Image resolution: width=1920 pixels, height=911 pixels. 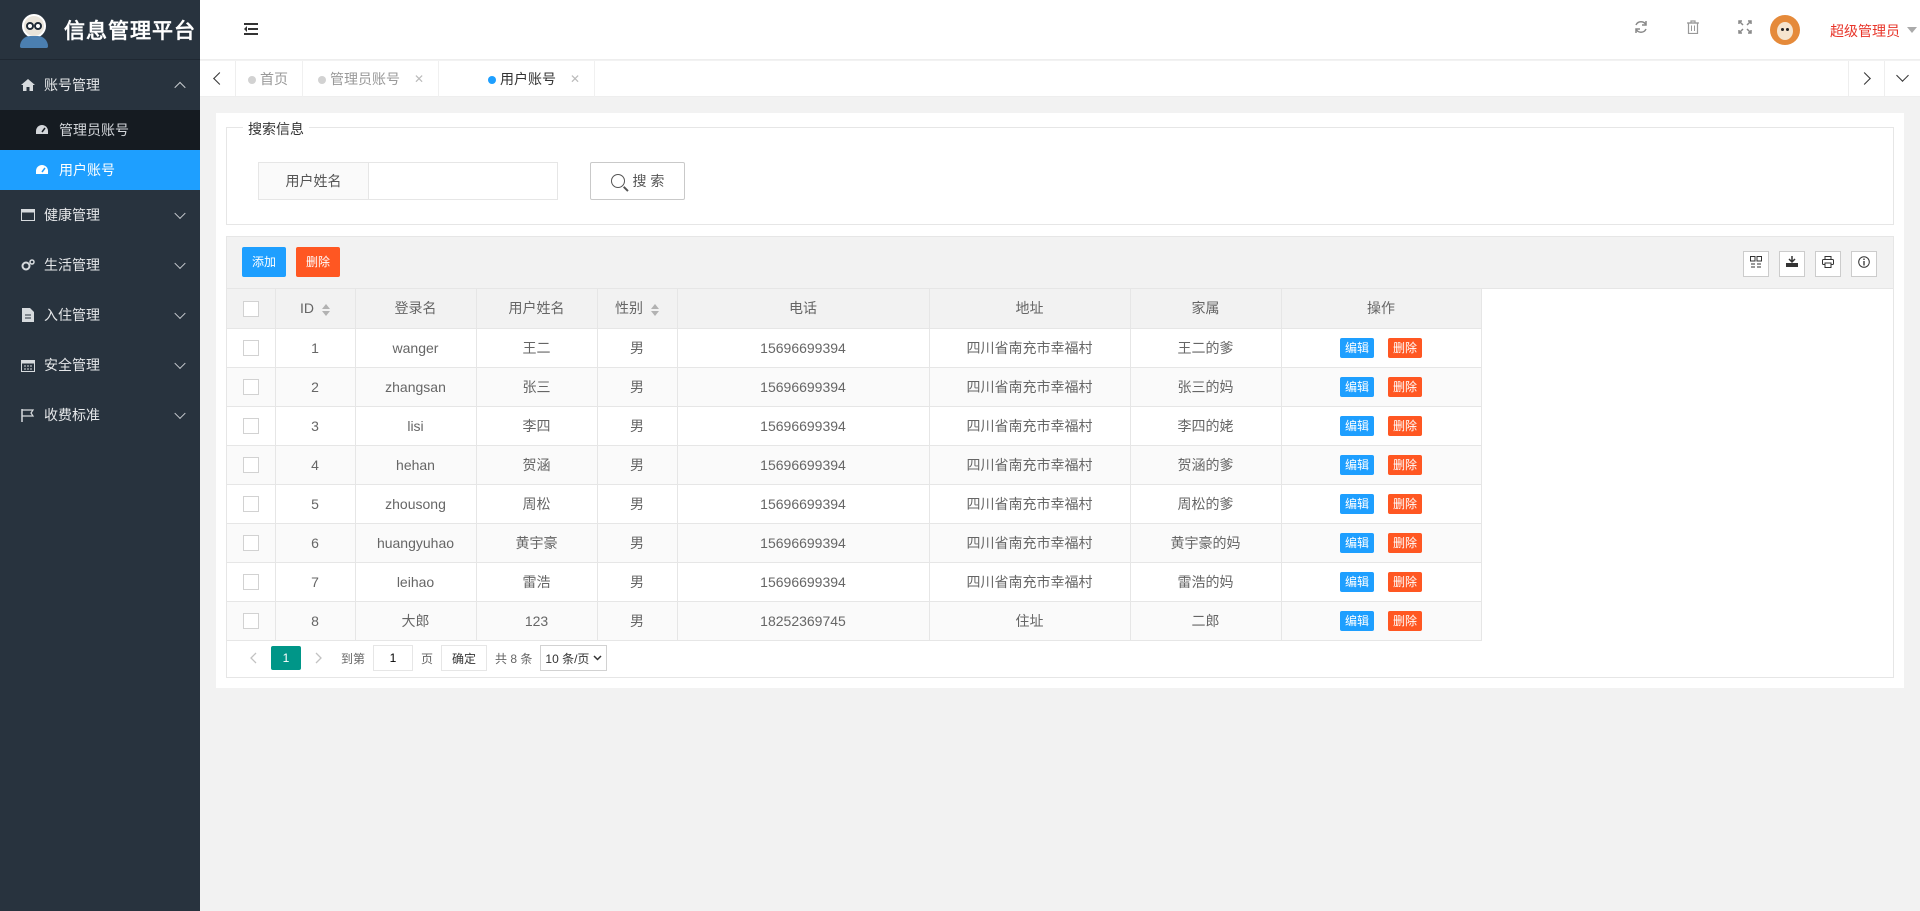 What do you see at coordinates (854, 582) in the screenshot?
I see `table-row: 7 leihao 雷浩男 15696699394 四川省南充市幸福村 雷浩的妈 编辑 删除` at bounding box center [854, 582].